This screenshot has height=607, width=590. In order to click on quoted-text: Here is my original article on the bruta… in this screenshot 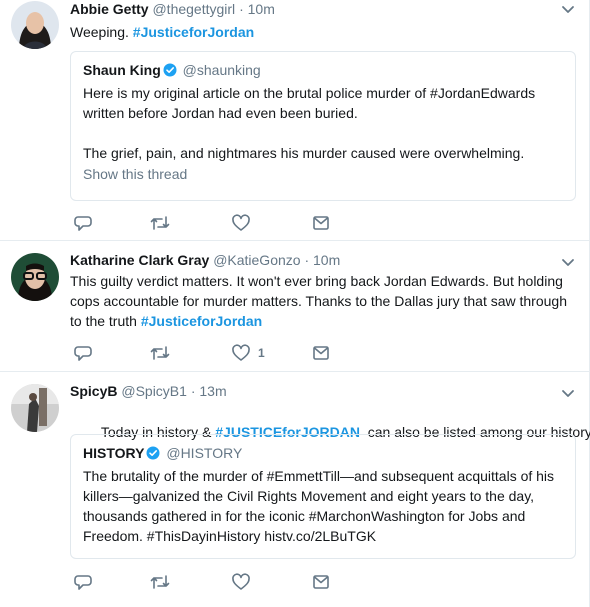, I will do `click(323, 123)`.